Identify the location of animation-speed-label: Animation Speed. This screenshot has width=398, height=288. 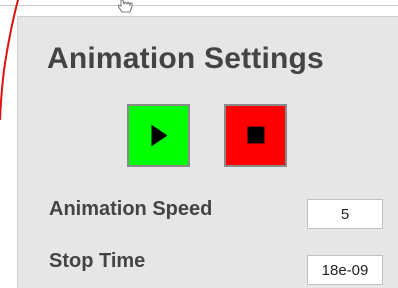
(131, 209).